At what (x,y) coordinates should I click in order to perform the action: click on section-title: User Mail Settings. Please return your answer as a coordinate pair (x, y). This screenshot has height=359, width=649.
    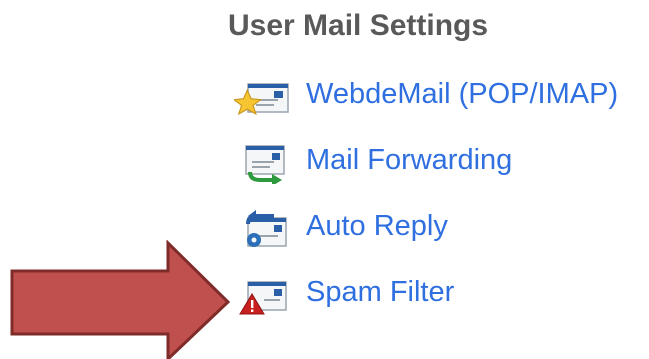
    Looking at the image, I should click on (358, 25).